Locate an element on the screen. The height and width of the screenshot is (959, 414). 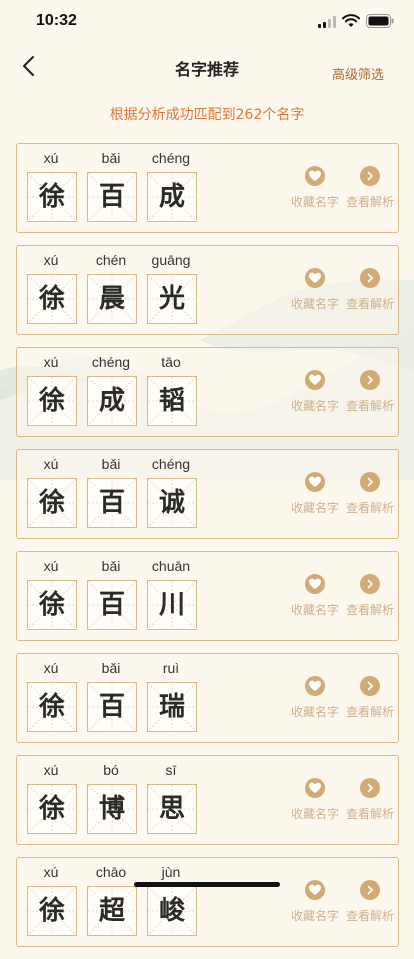
hanzi-character: 光 is located at coordinates (171, 299).